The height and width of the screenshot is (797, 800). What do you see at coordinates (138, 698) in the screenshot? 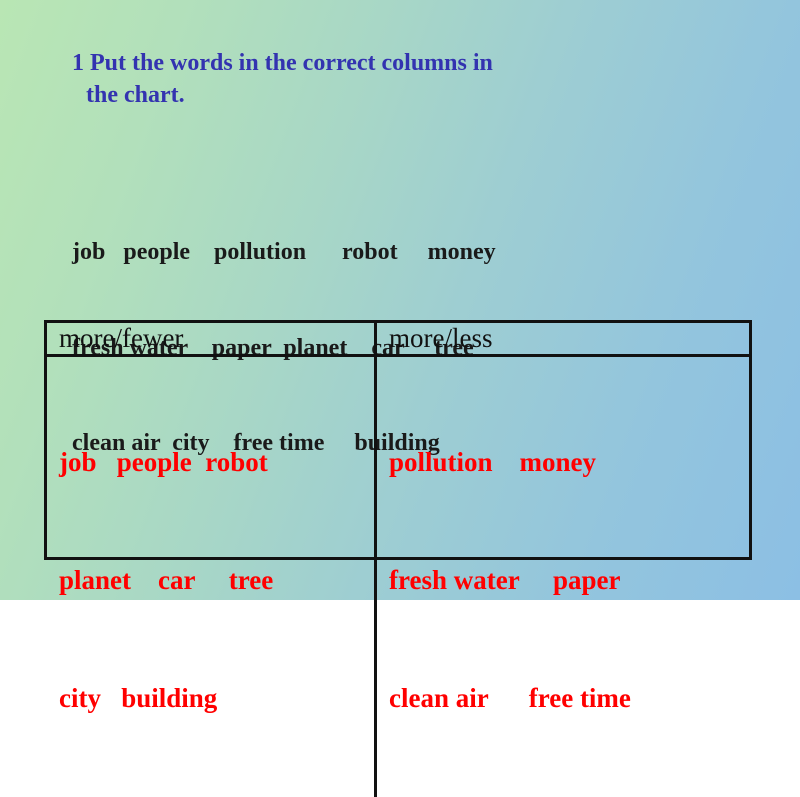
I see `chart-cell-more-fewer-line-3: city building` at bounding box center [138, 698].